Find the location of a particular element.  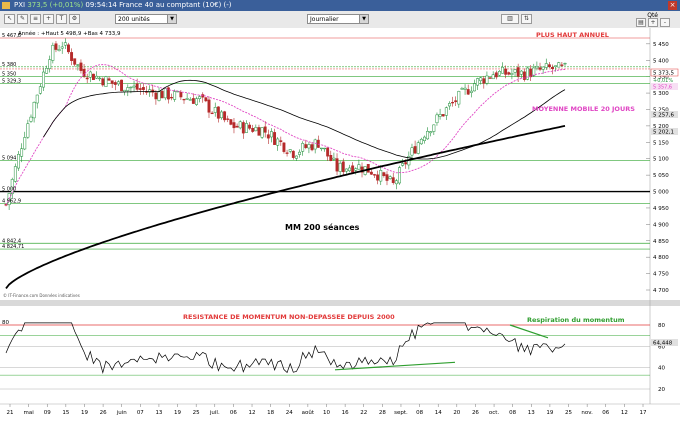

time-tick-label: 21 is located at coordinates (10, 413).